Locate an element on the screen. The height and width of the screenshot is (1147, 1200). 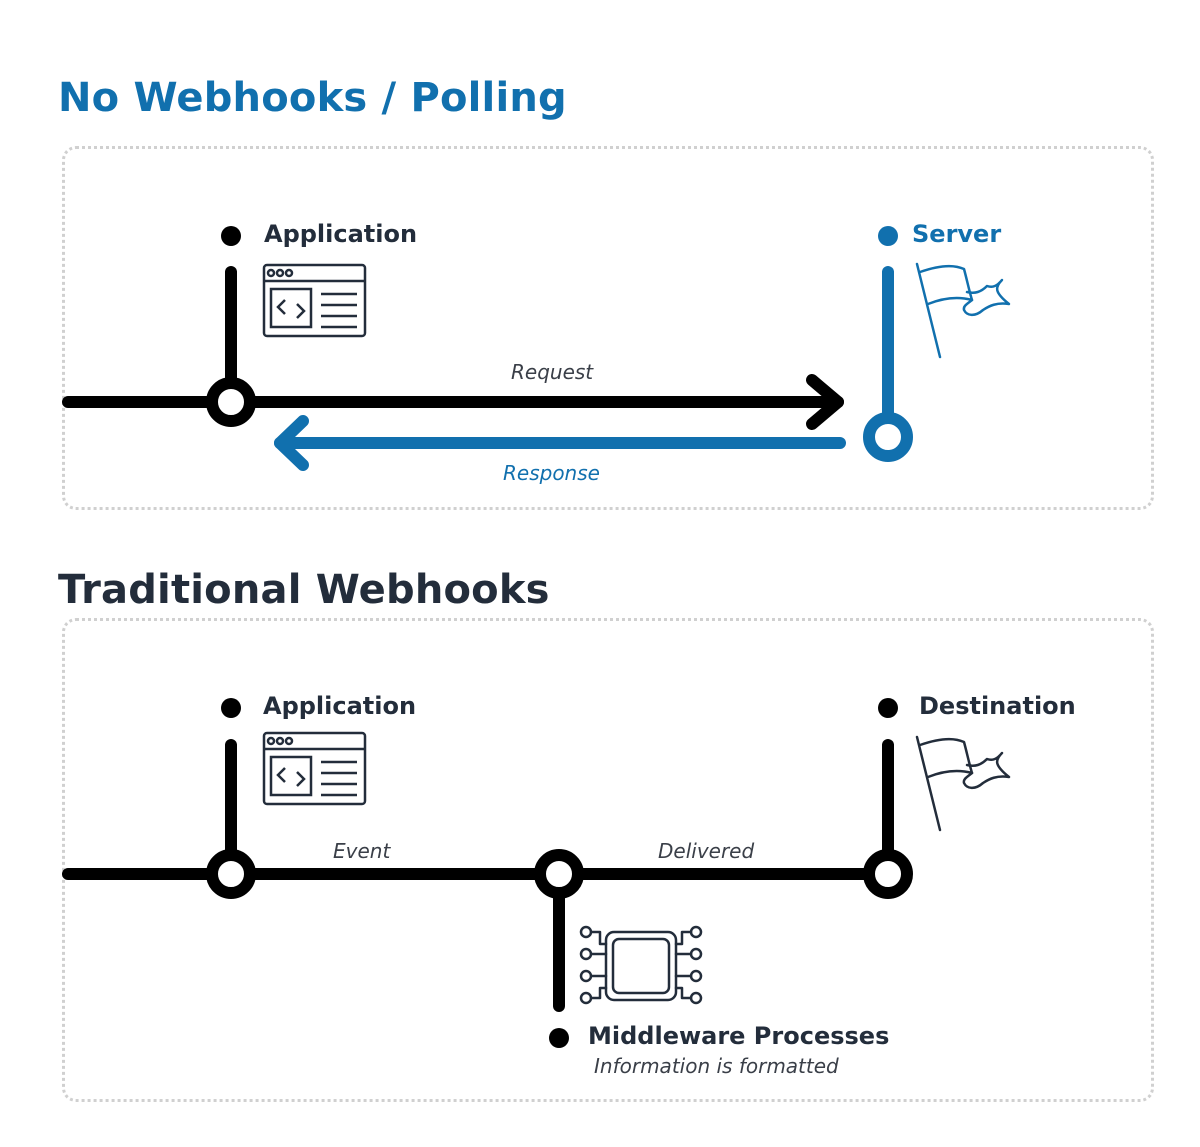
middleware-bullet is located at coordinates (559, 1038).